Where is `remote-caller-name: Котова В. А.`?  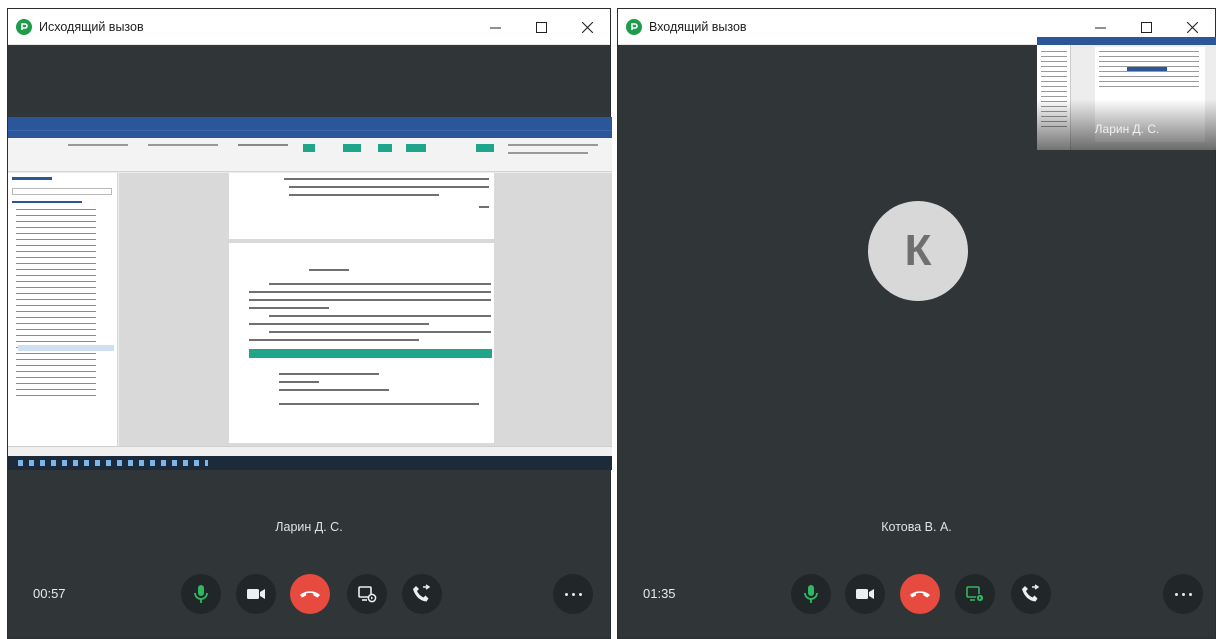 remote-caller-name: Котова В. А. is located at coordinates (916, 527).